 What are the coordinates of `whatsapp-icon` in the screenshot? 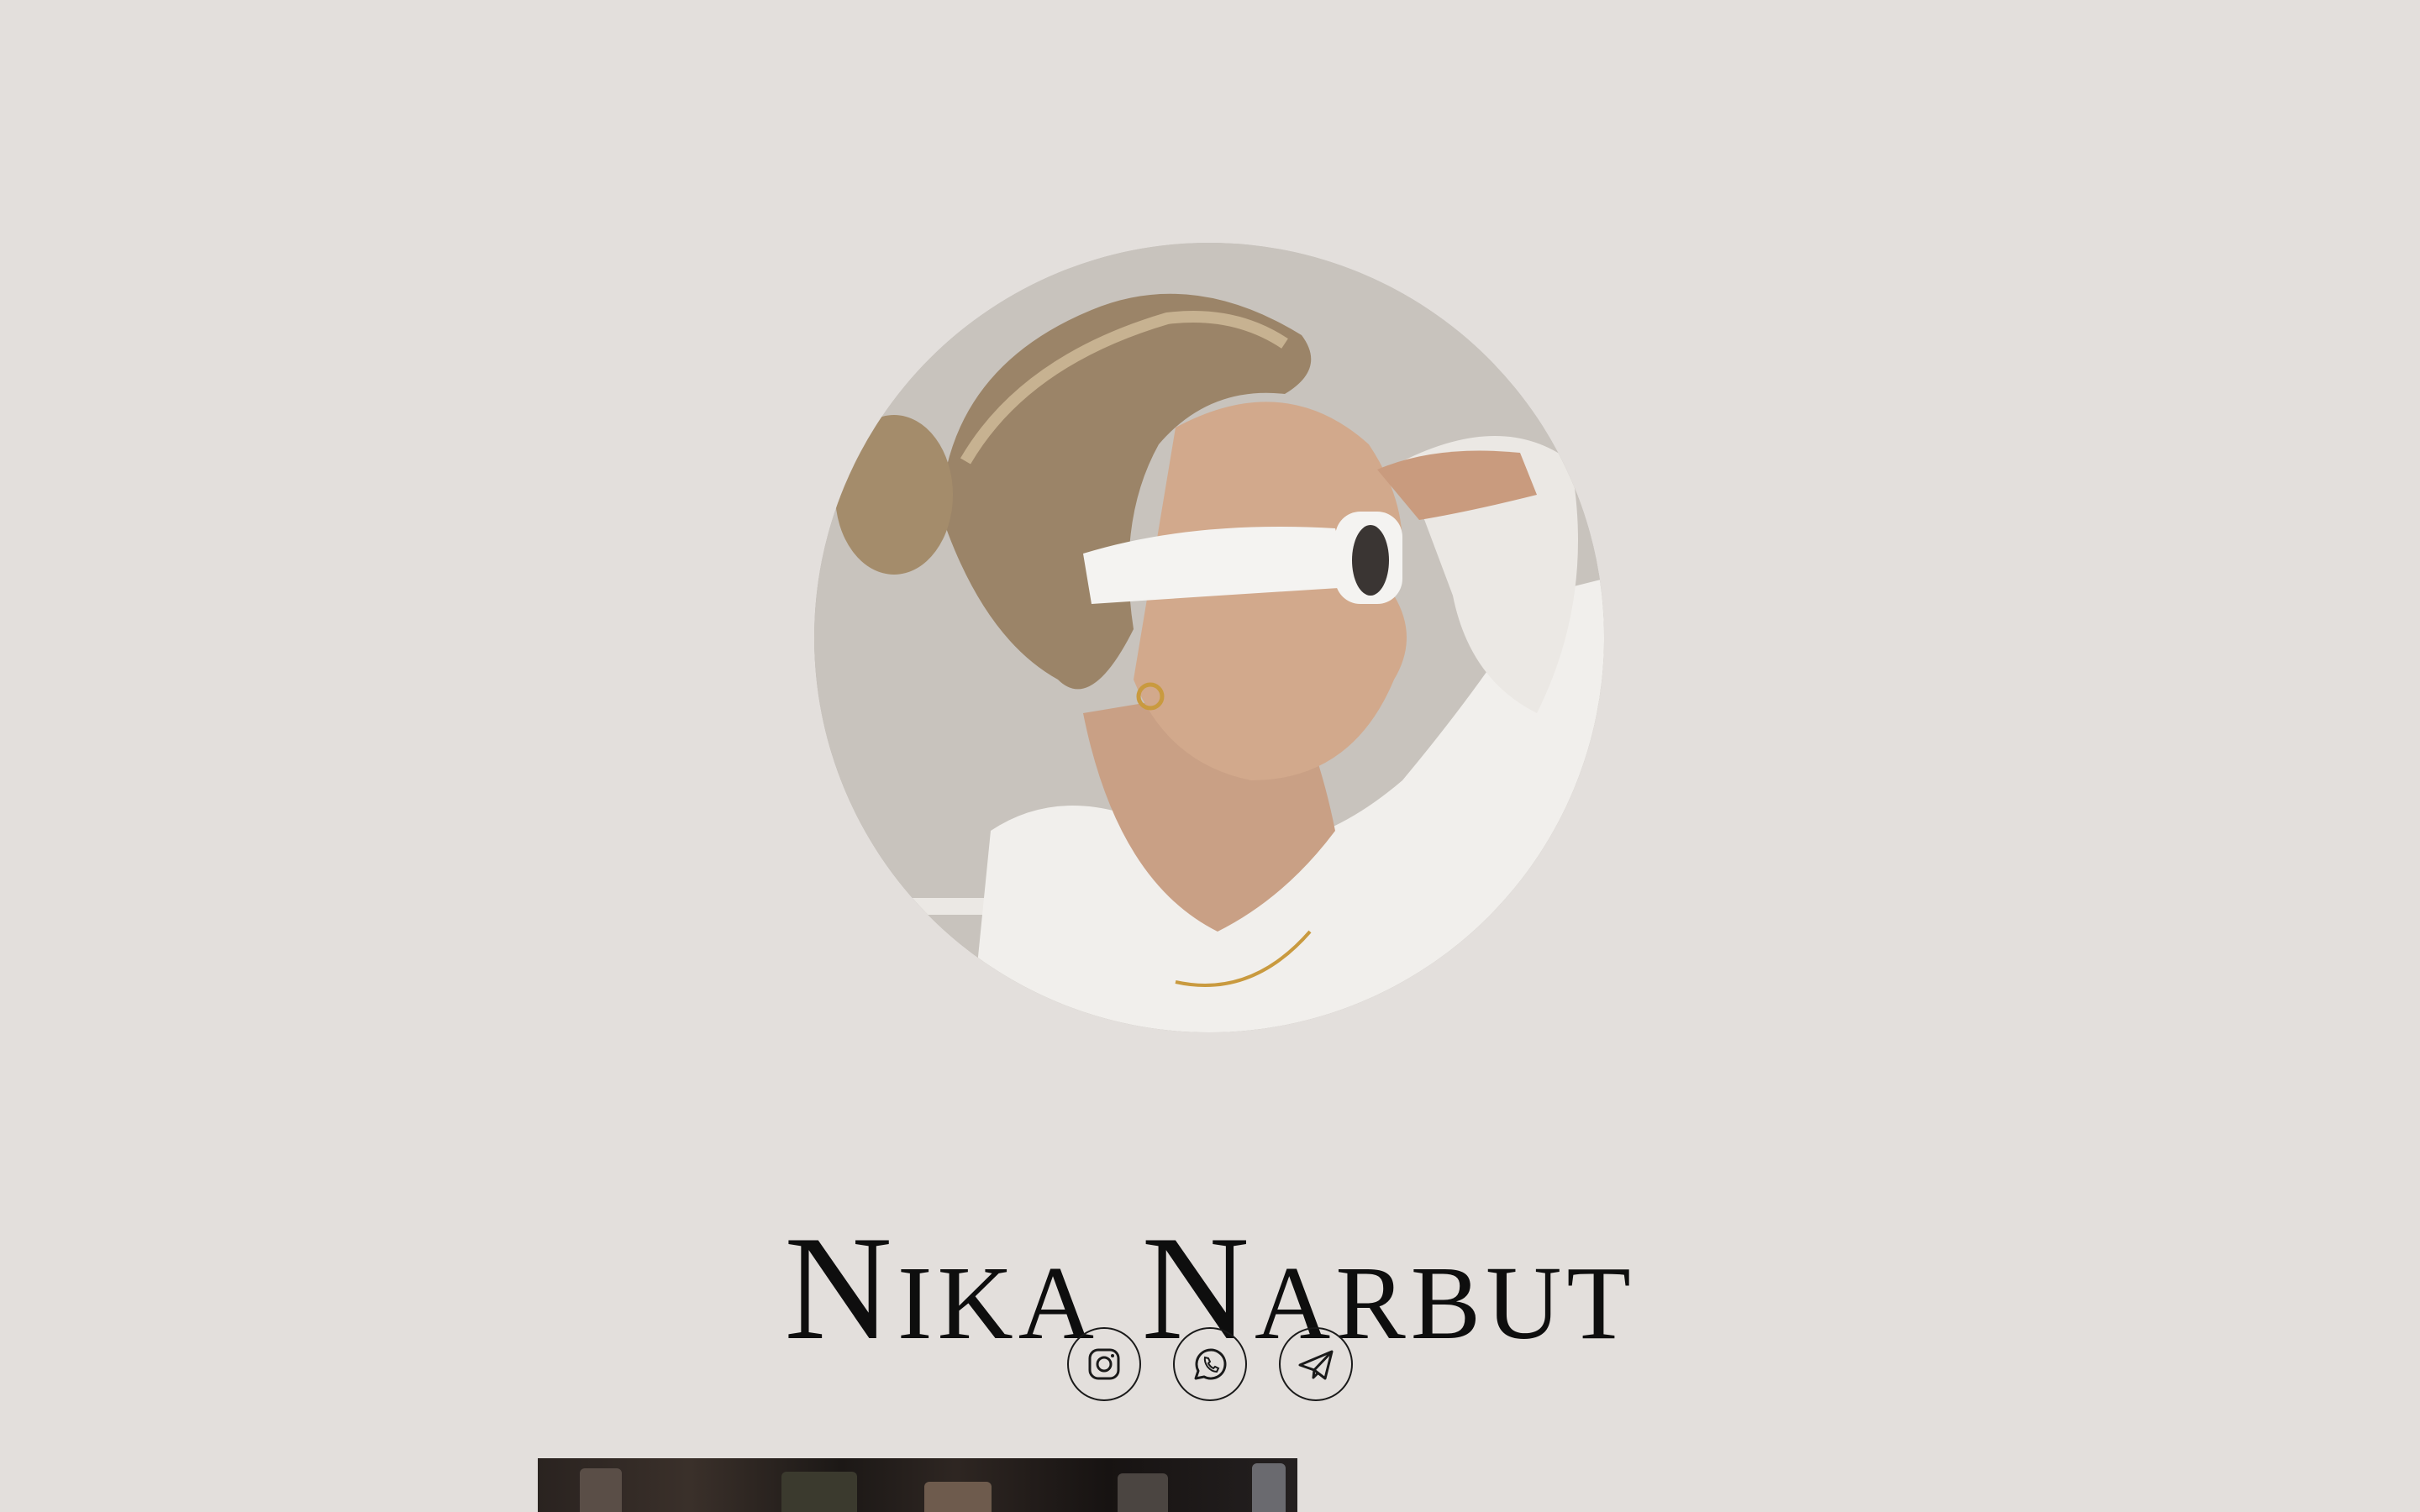 It's located at (1210, 1364).